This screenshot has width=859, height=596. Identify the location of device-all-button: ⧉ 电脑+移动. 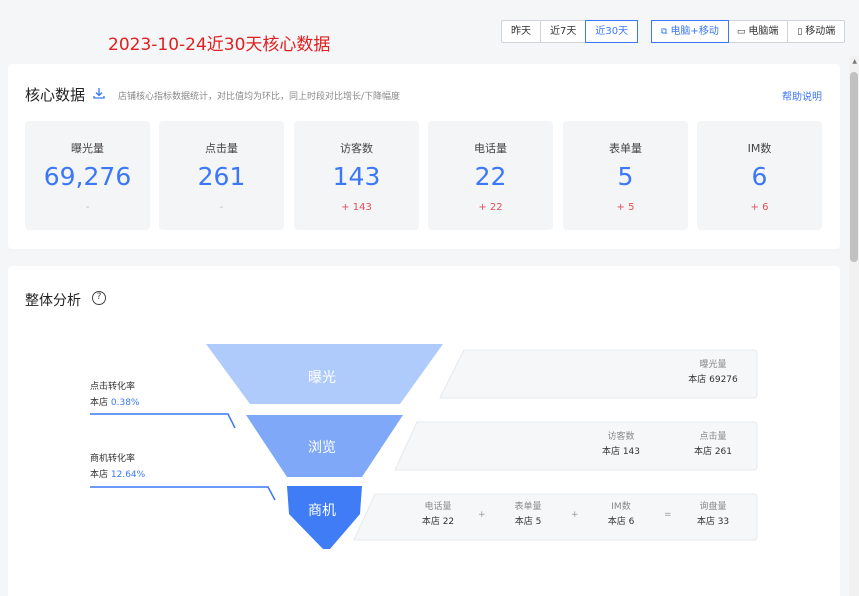
(690, 31).